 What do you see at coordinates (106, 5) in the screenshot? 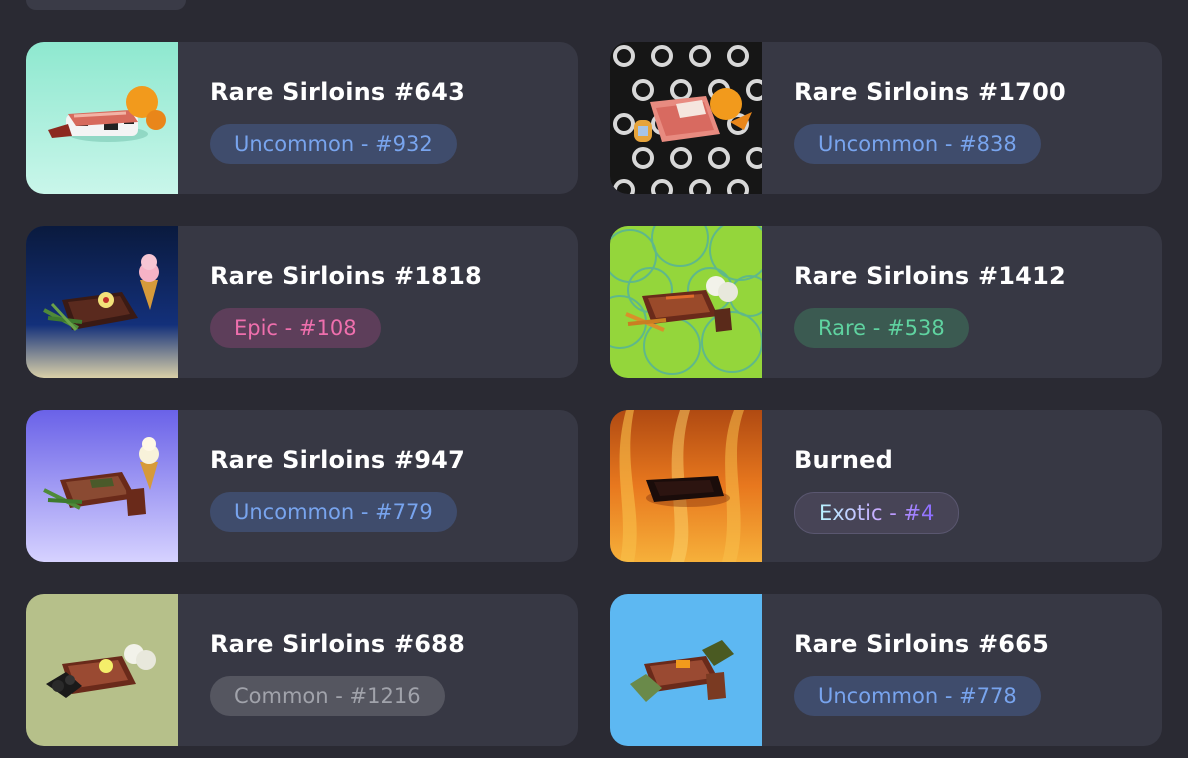
I see `top-tab-edge` at bounding box center [106, 5].